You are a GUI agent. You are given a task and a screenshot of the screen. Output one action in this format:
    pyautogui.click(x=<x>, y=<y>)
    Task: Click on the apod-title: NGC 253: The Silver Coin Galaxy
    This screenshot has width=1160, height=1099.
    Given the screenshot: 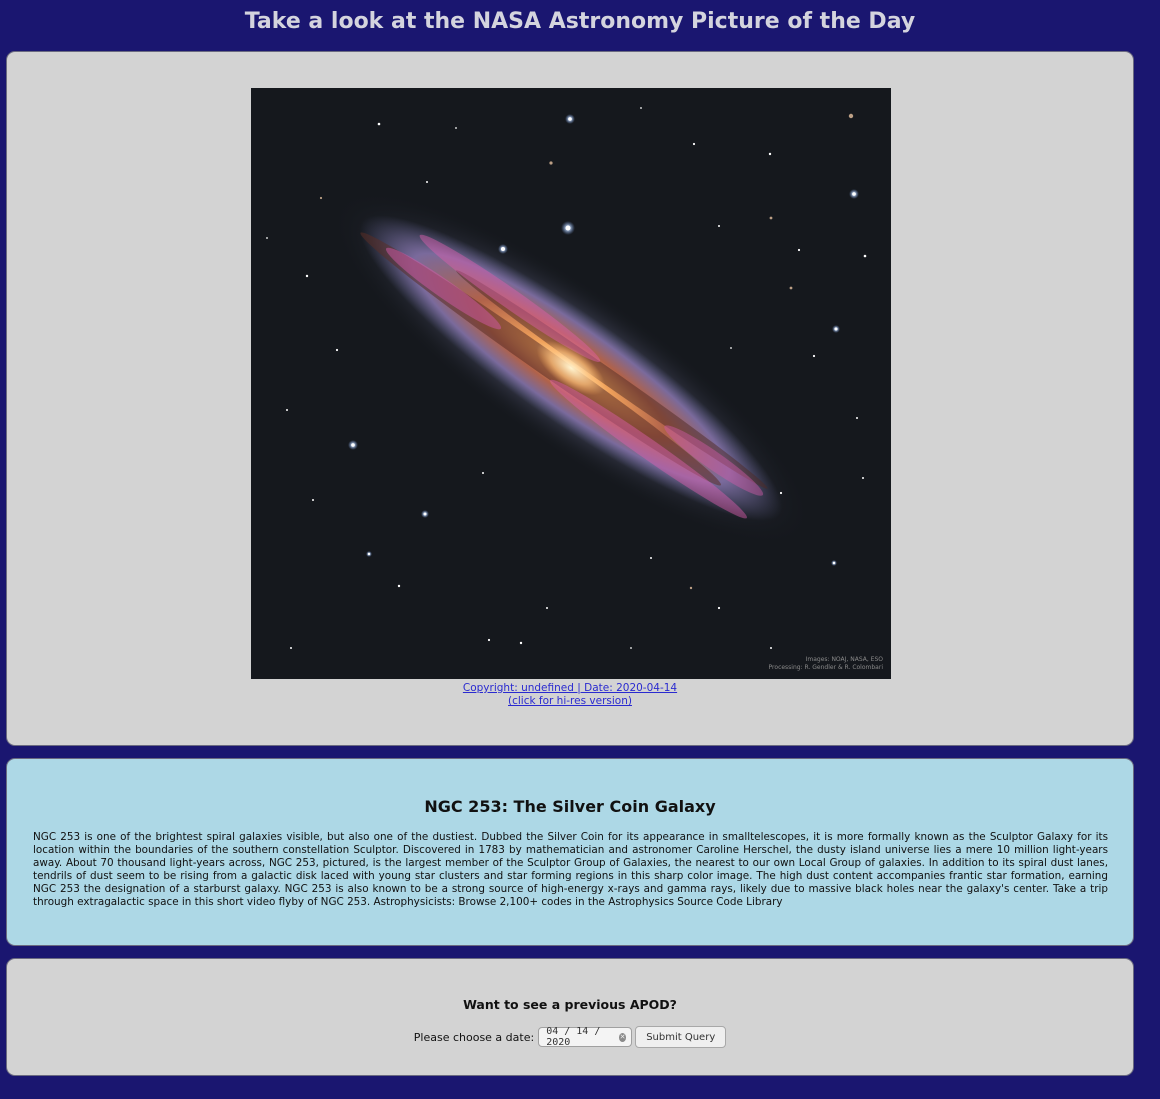 What is the action you would take?
    pyautogui.click(x=570, y=806)
    